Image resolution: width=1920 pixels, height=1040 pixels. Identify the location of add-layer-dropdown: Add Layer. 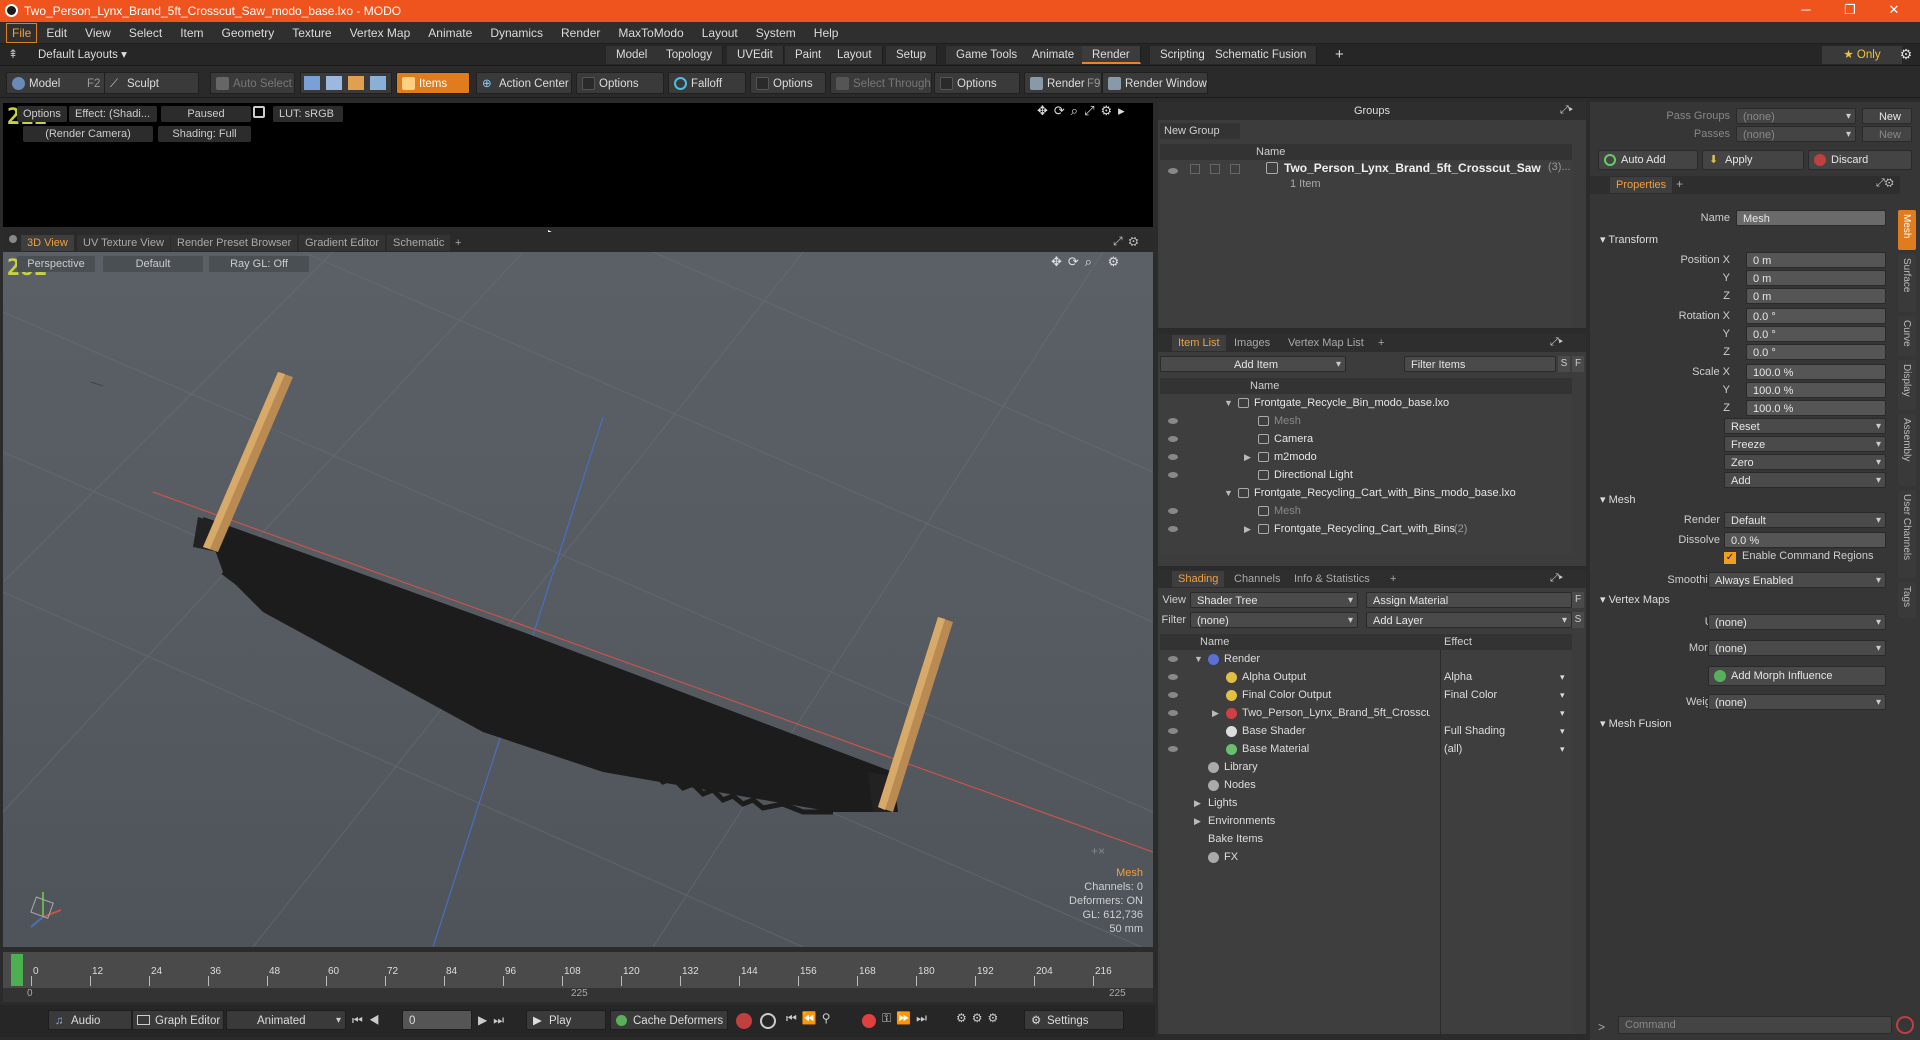
(1469, 620).